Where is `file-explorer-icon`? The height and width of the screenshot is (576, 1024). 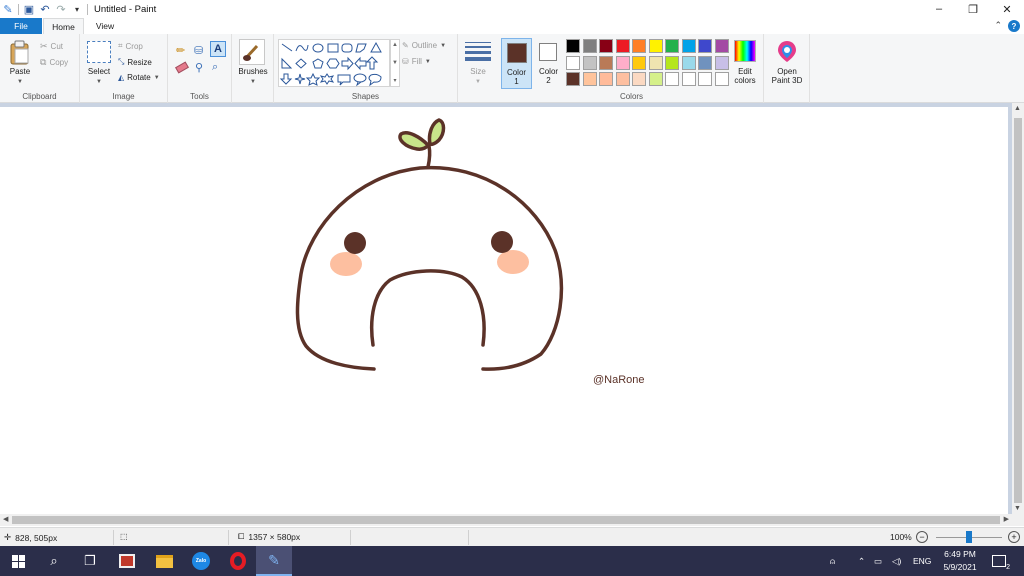
file-explorer-icon is located at coordinates (164, 561).